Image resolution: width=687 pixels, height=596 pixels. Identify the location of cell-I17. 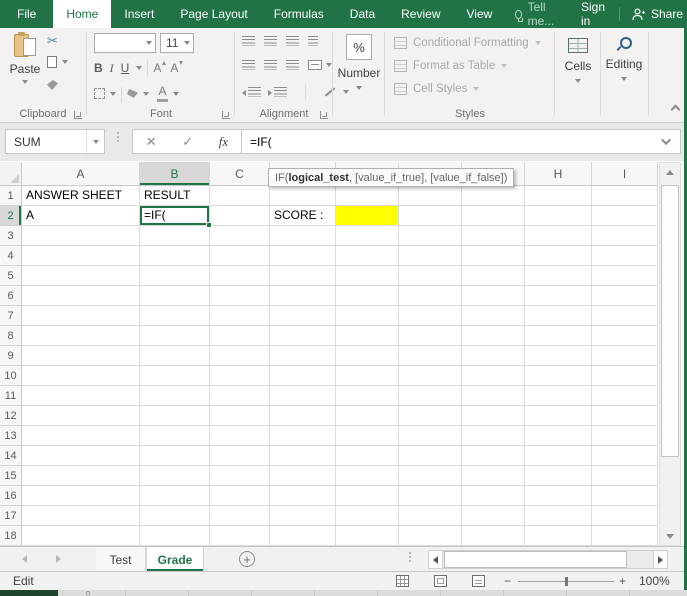
(625, 516).